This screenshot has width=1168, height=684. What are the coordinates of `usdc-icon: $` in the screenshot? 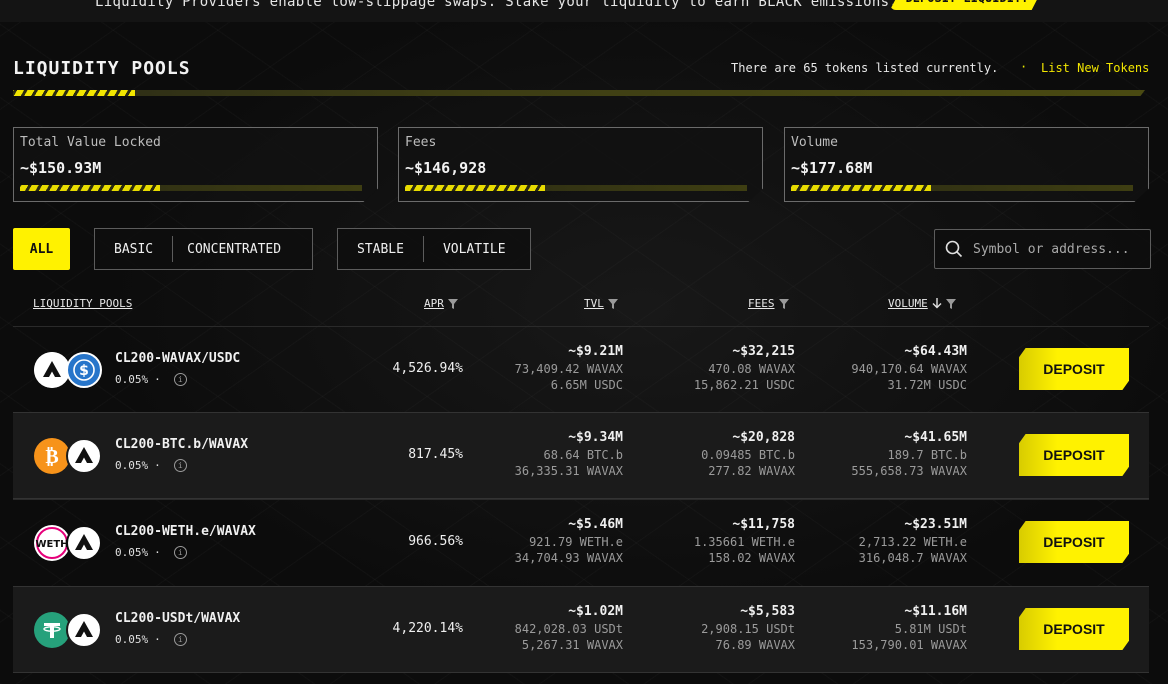 It's located at (84, 370).